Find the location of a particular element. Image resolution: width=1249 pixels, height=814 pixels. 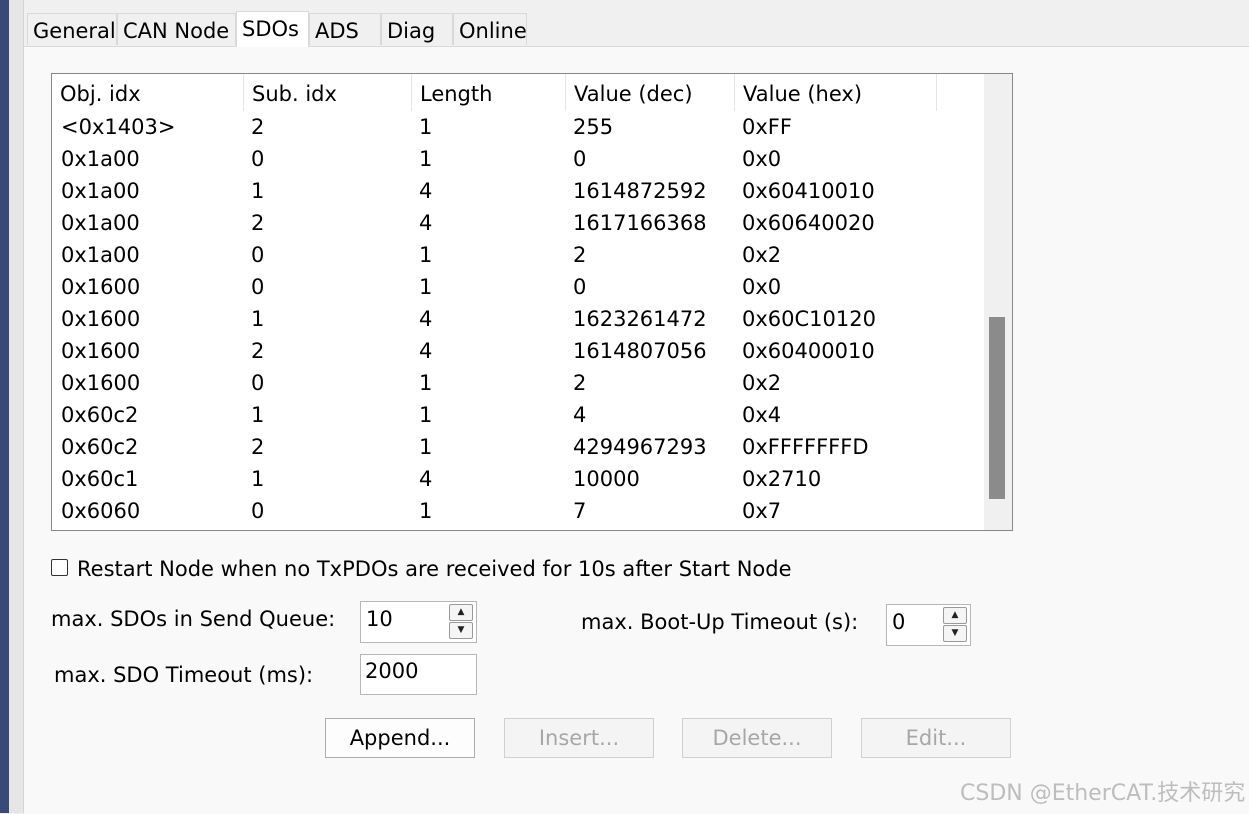

column-header-sub-idx: Sub. idx is located at coordinates (328, 92).